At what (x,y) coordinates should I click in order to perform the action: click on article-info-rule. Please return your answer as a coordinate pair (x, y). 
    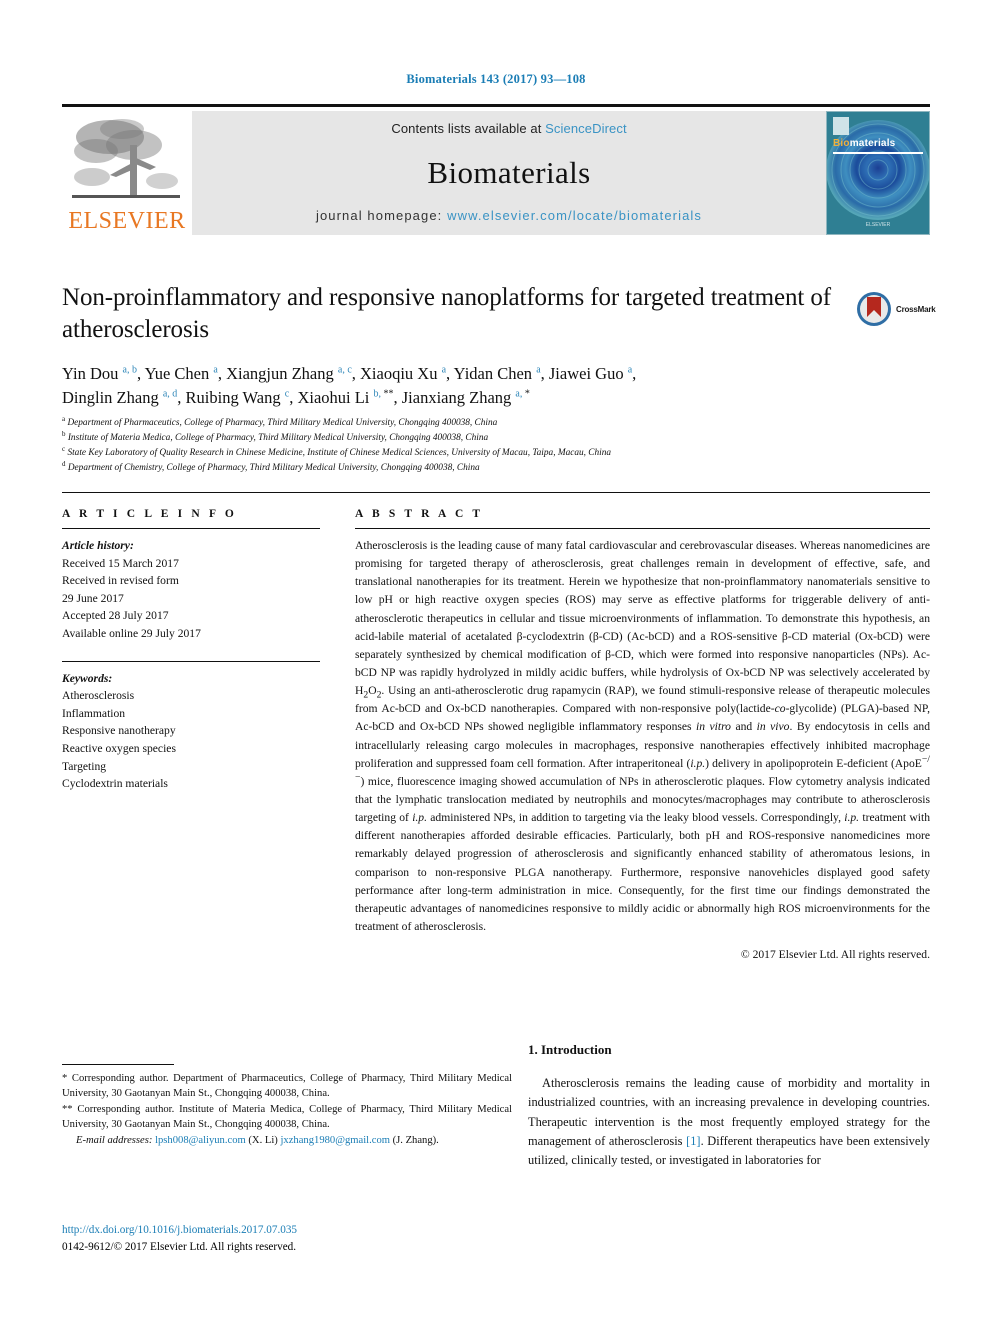
    Looking at the image, I should click on (191, 528).